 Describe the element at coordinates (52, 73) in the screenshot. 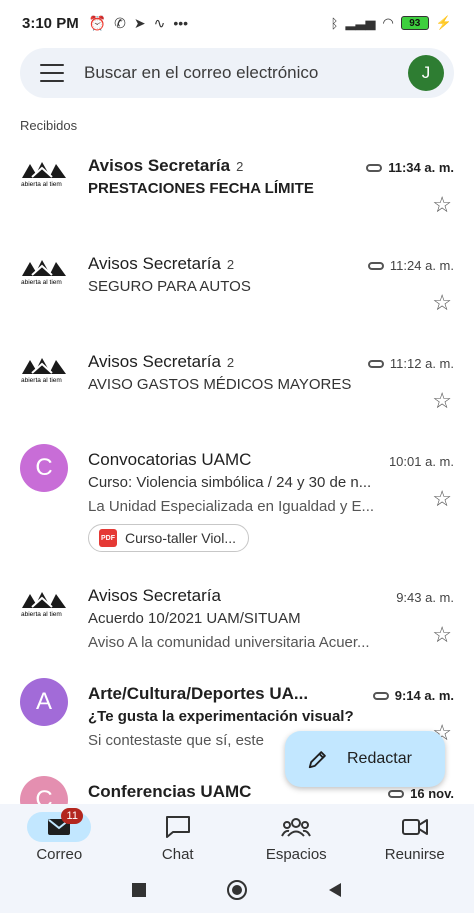

I see `hamburger-menu-icon` at that location.